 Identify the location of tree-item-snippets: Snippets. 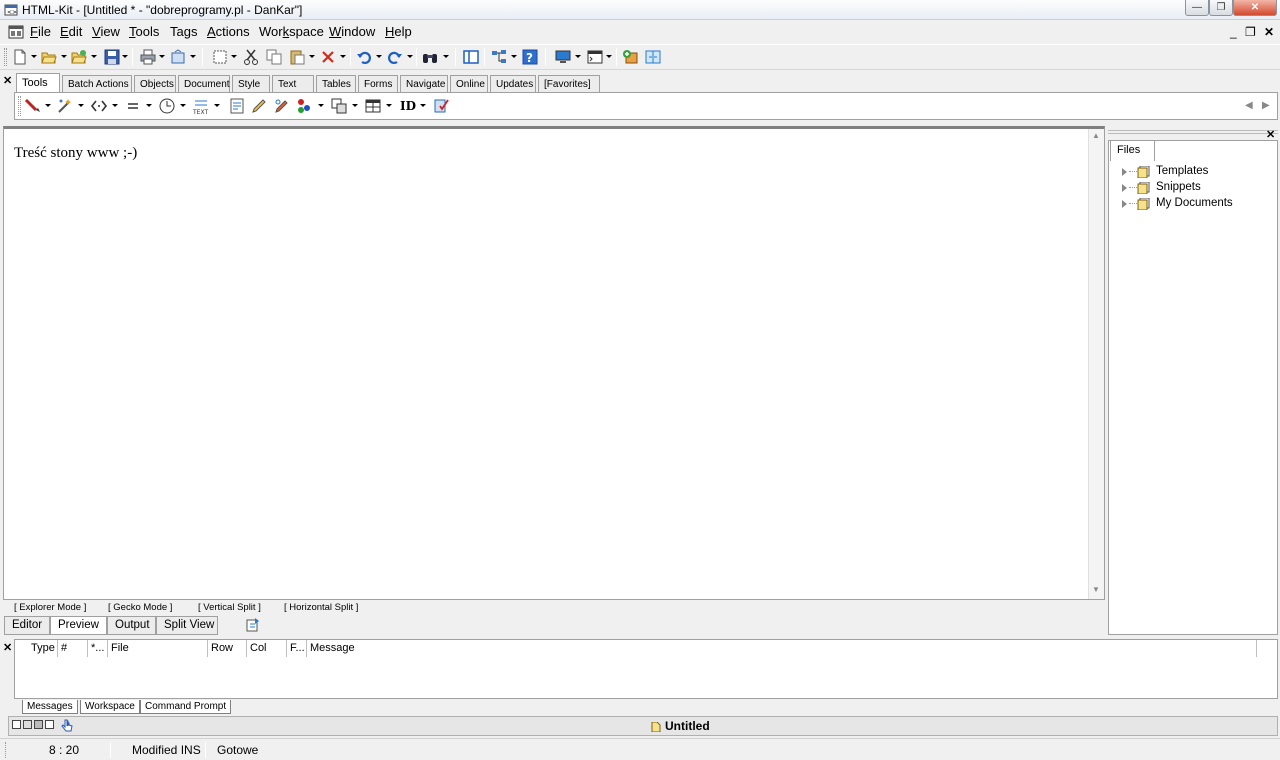
(1178, 187).